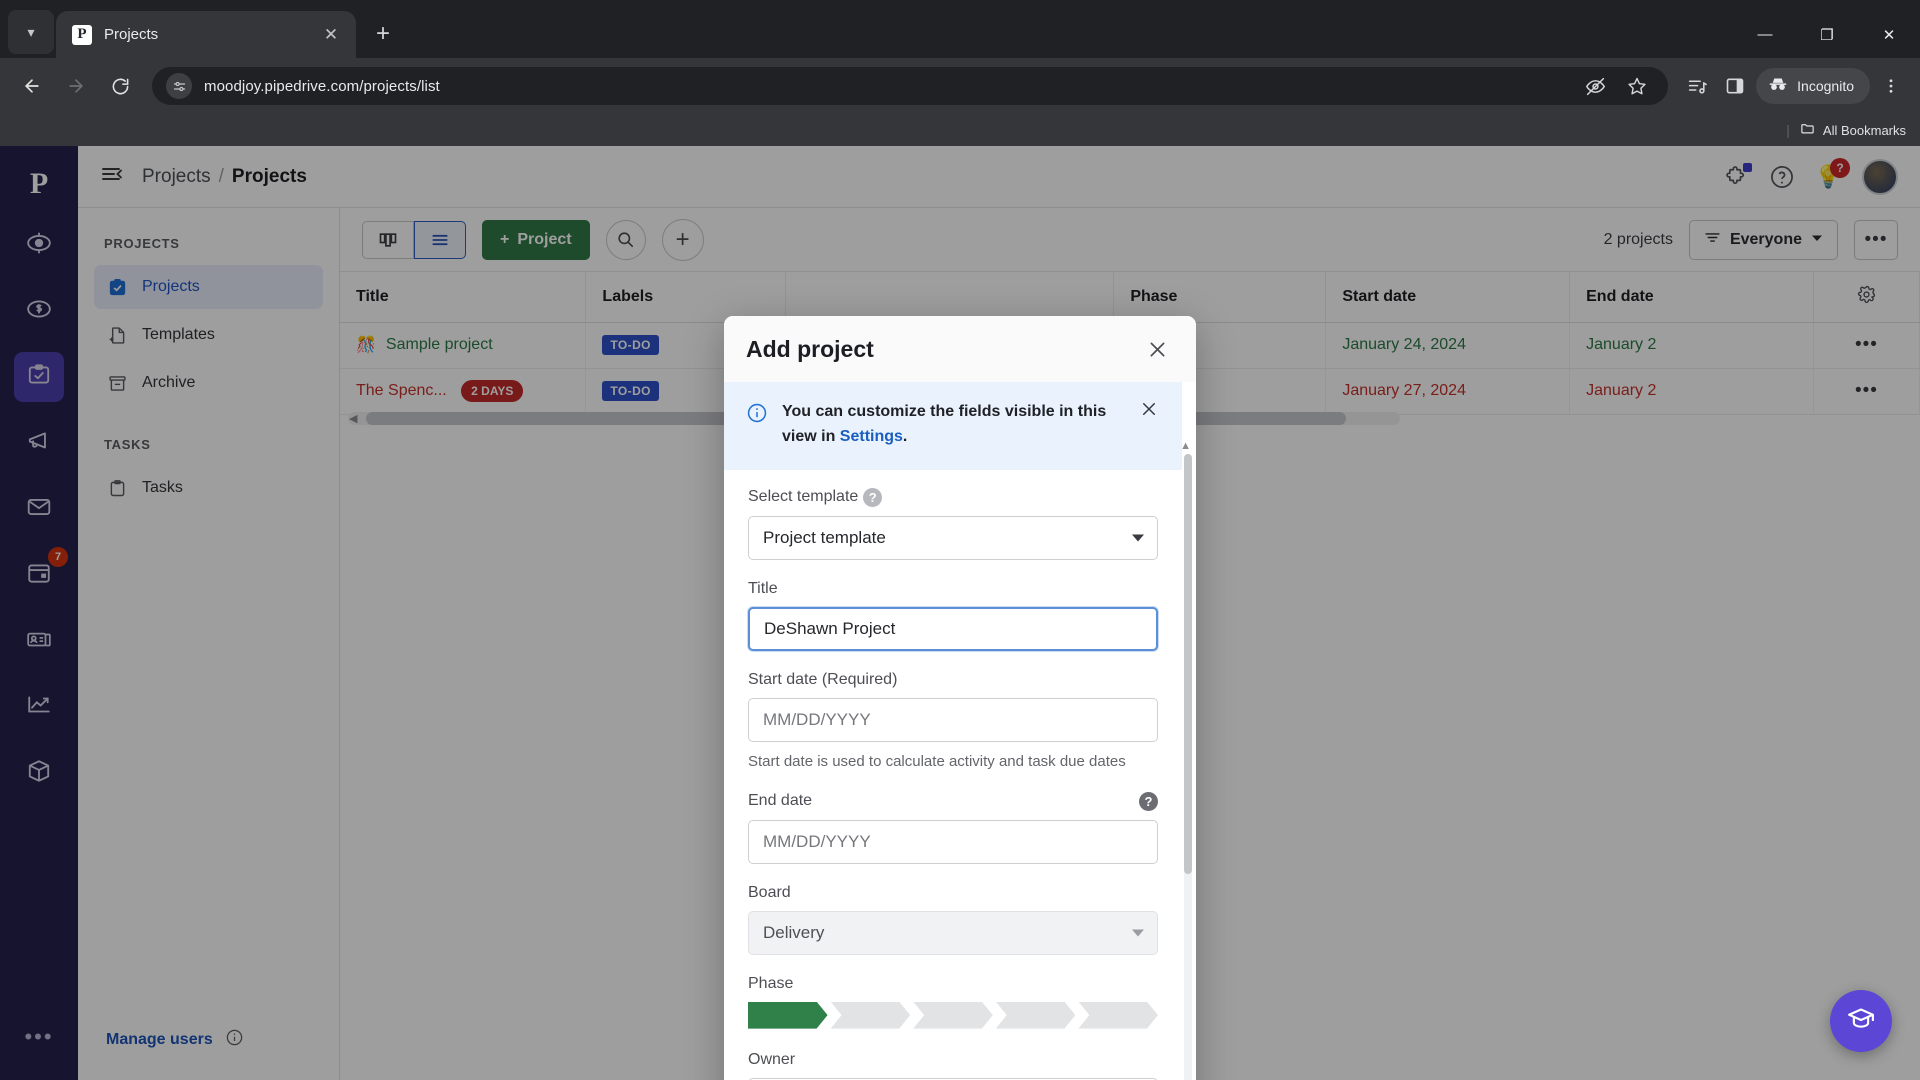 Image resolution: width=1920 pixels, height=1080 pixels. I want to click on banner-close-icon, so click(1149, 425).